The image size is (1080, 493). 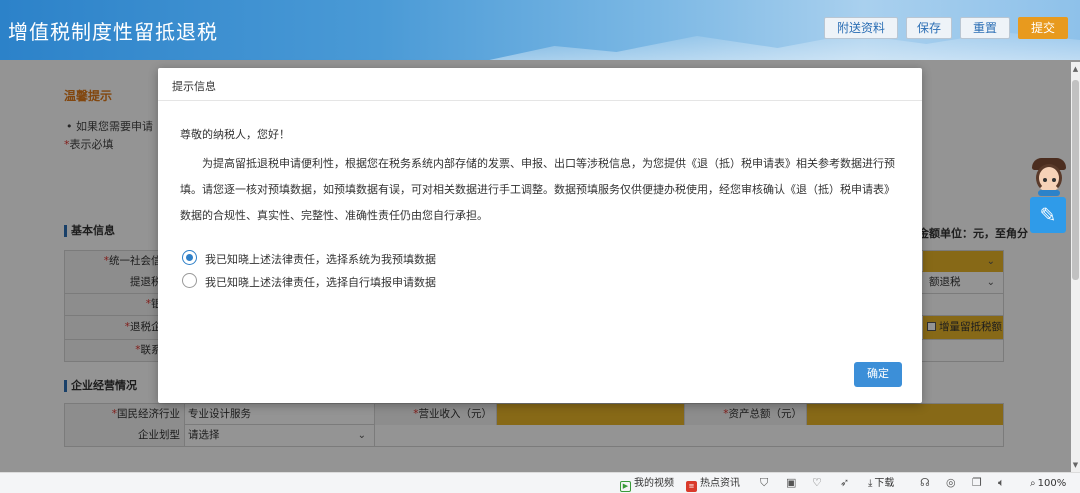 What do you see at coordinates (540, 84) in the screenshot?
I see `dialog-header: 提示信息` at bounding box center [540, 84].